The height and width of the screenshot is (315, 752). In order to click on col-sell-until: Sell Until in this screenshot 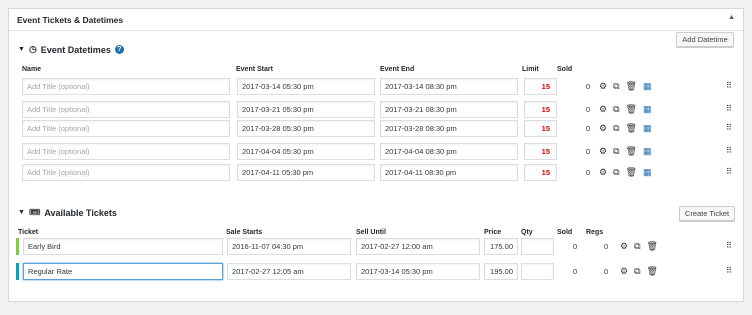, I will do `click(371, 232)`.